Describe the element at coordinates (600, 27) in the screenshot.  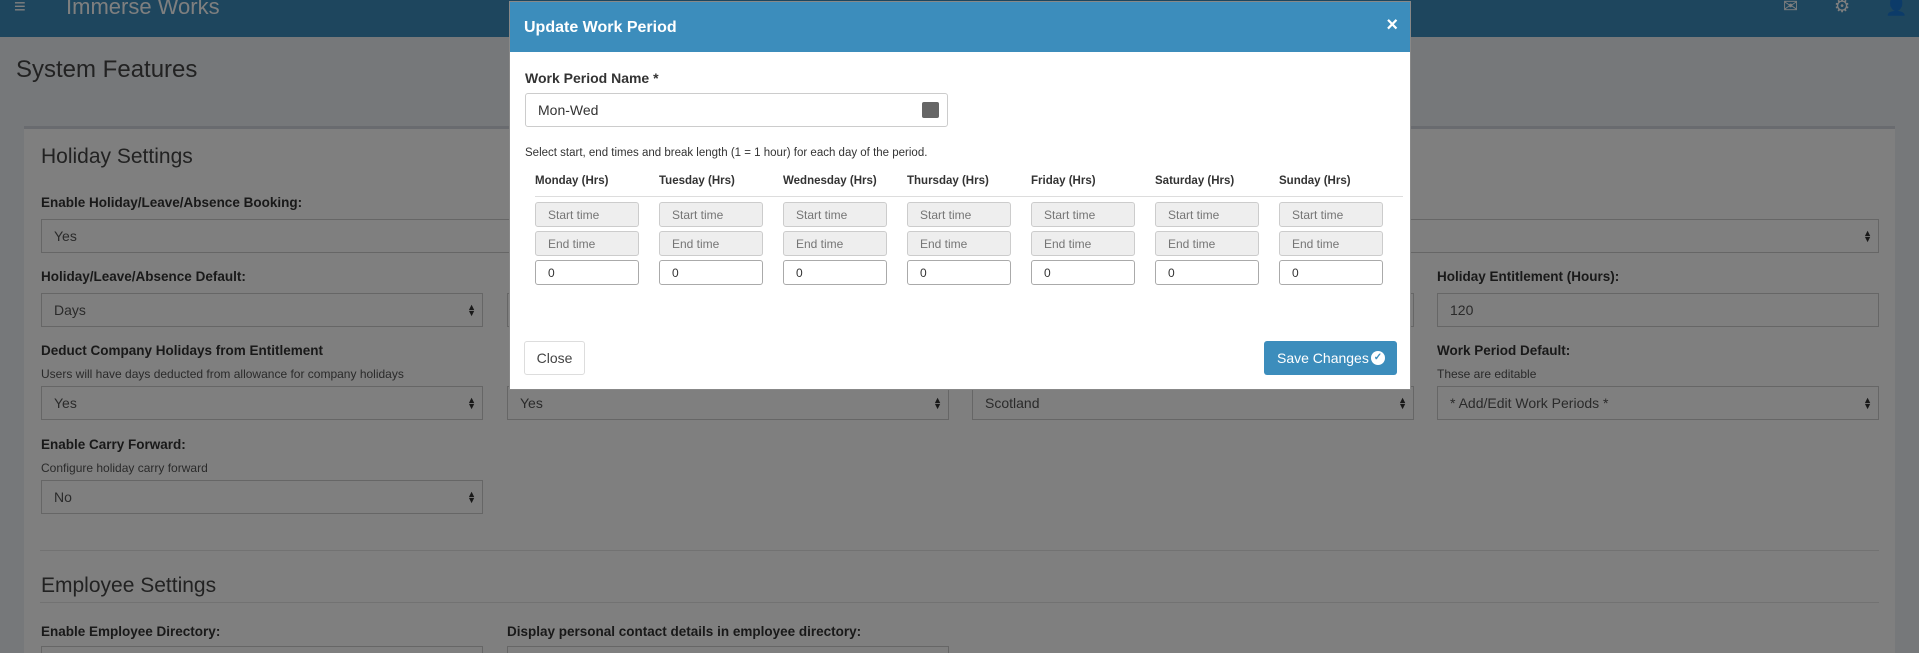
I see `modal-title: Update Work Period` at that location.